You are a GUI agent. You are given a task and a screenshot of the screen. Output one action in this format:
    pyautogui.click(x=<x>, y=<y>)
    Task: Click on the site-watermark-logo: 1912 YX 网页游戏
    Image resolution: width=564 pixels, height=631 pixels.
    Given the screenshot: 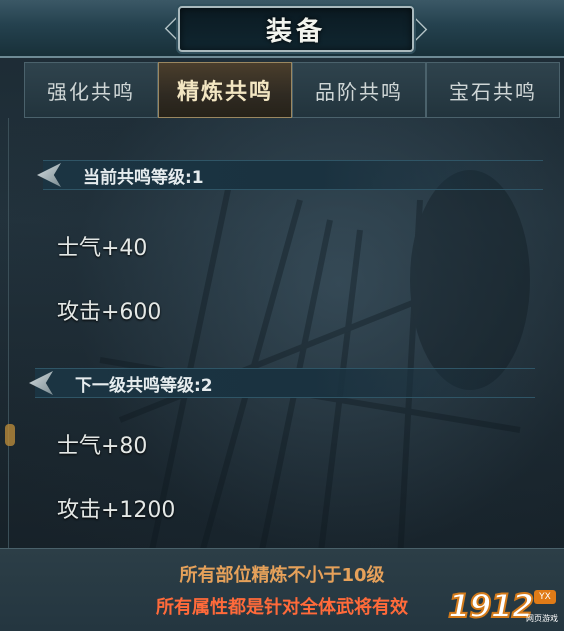 What is the action you would take?
    pyautogui.click(x=503, y=606)
    